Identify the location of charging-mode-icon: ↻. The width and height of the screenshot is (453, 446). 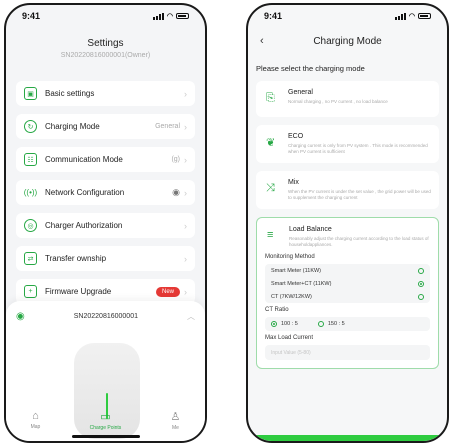
(30, 126).